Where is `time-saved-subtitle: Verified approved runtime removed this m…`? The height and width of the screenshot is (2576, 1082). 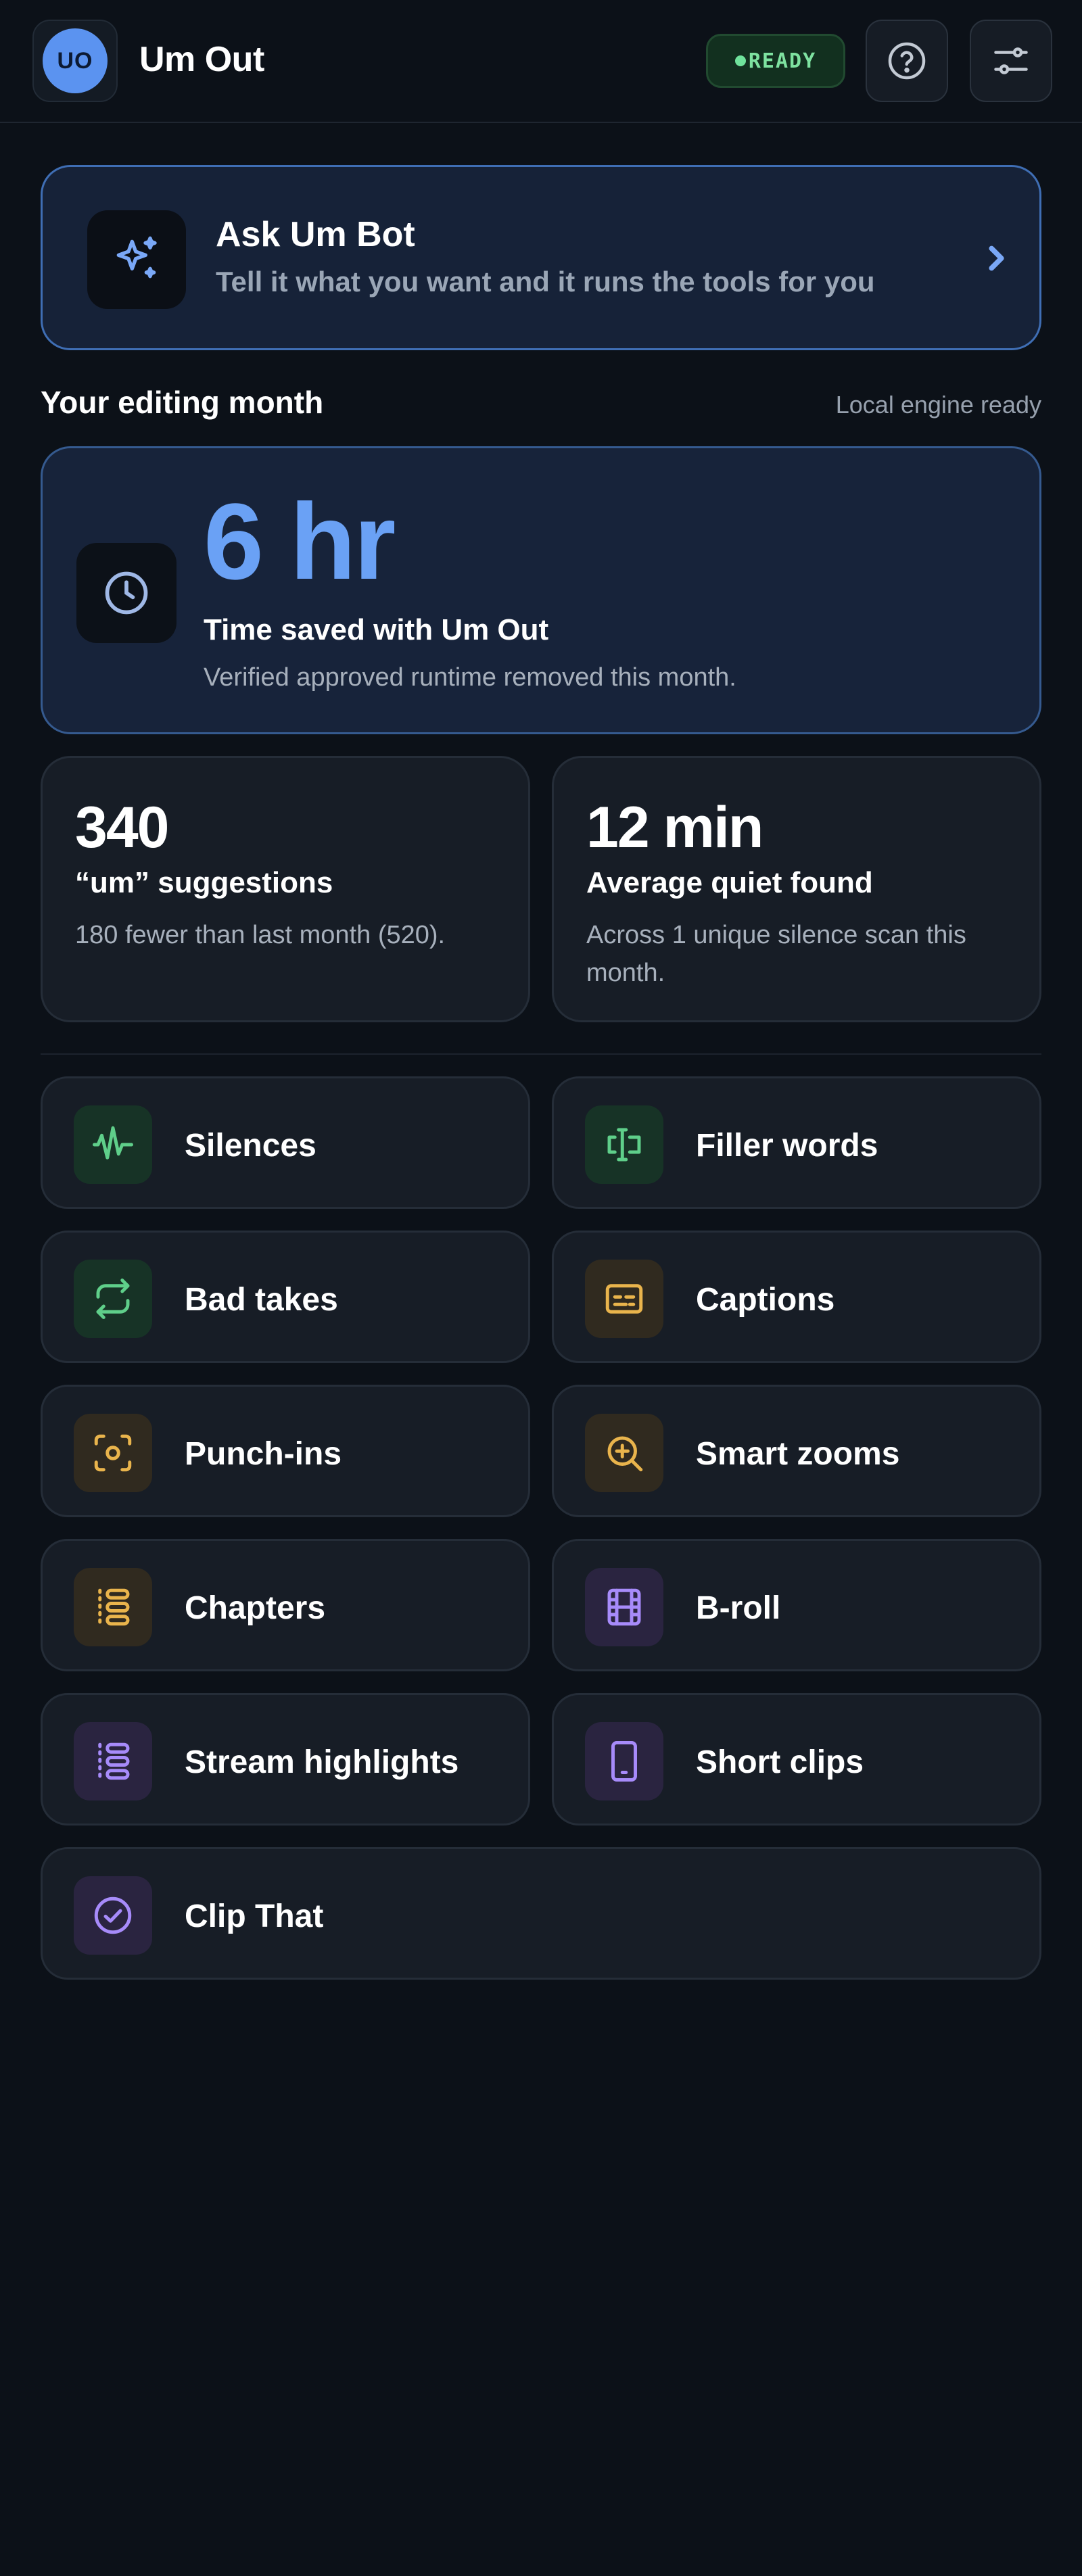 time-saved-subtitle: Verified approved runtime removed this m… is located at coordinates (470, 677).